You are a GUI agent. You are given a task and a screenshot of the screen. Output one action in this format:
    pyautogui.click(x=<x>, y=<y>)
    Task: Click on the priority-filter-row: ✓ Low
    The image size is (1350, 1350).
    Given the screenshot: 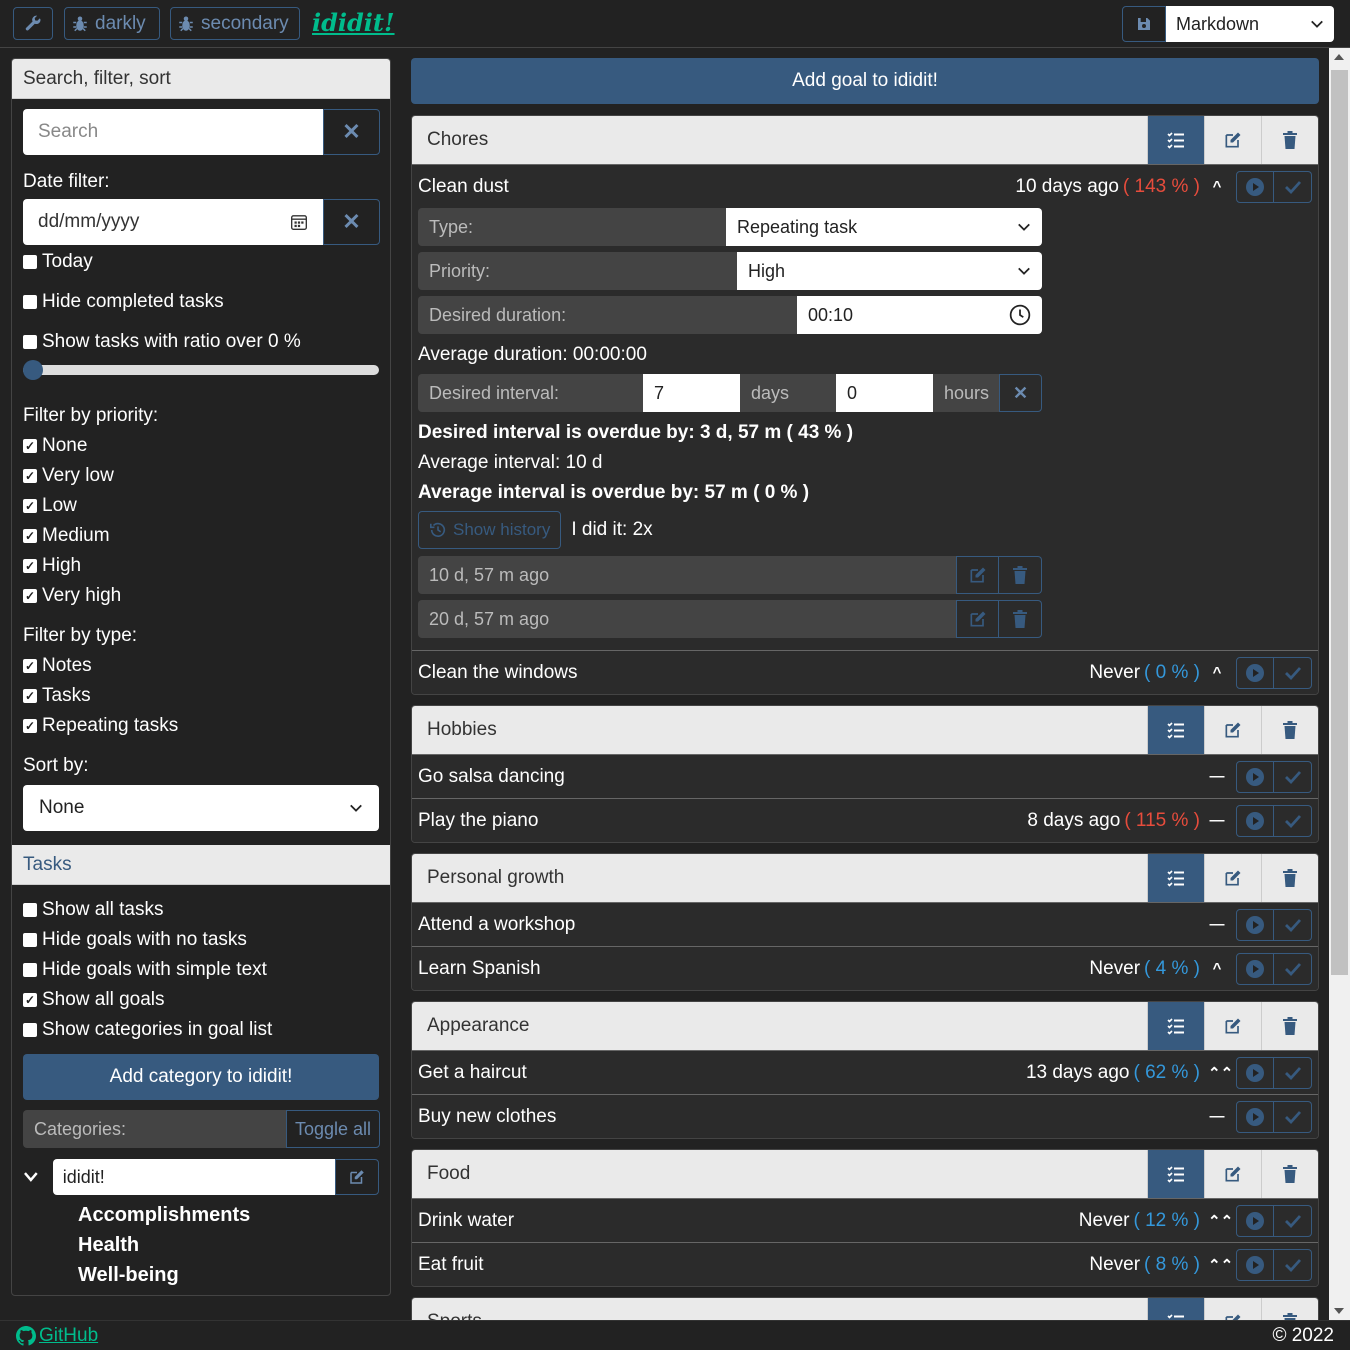 What is the action you would take?
    pyautogui.click(x=201, y=506)
    